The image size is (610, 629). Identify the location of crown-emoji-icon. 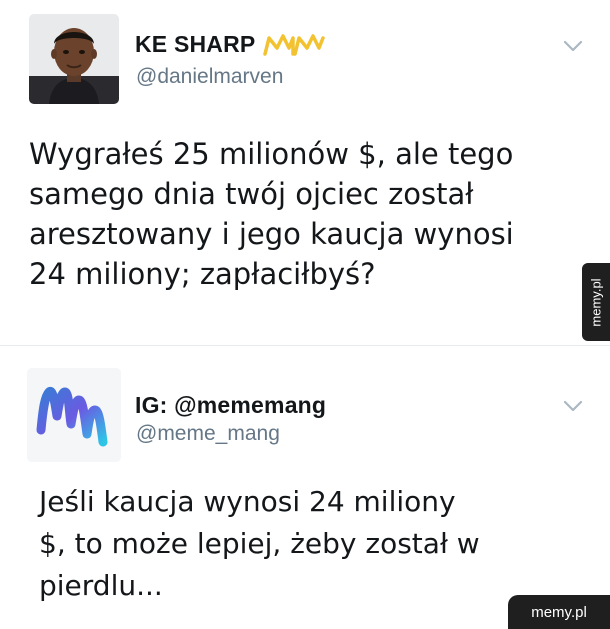
(294, 44).